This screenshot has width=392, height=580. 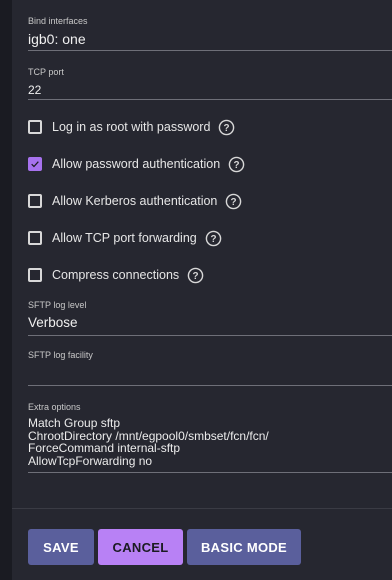 I want to click on compress-checkbox, so click(x=35, y=275).